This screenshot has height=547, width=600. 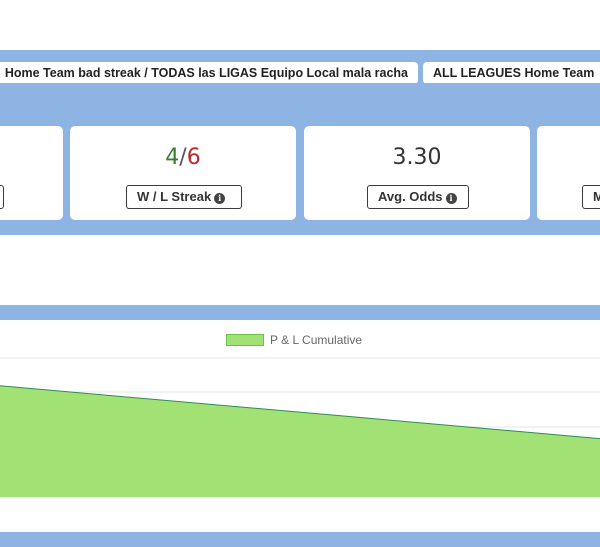 I want to click on losses-count: 6, so click(x=193, y=157).